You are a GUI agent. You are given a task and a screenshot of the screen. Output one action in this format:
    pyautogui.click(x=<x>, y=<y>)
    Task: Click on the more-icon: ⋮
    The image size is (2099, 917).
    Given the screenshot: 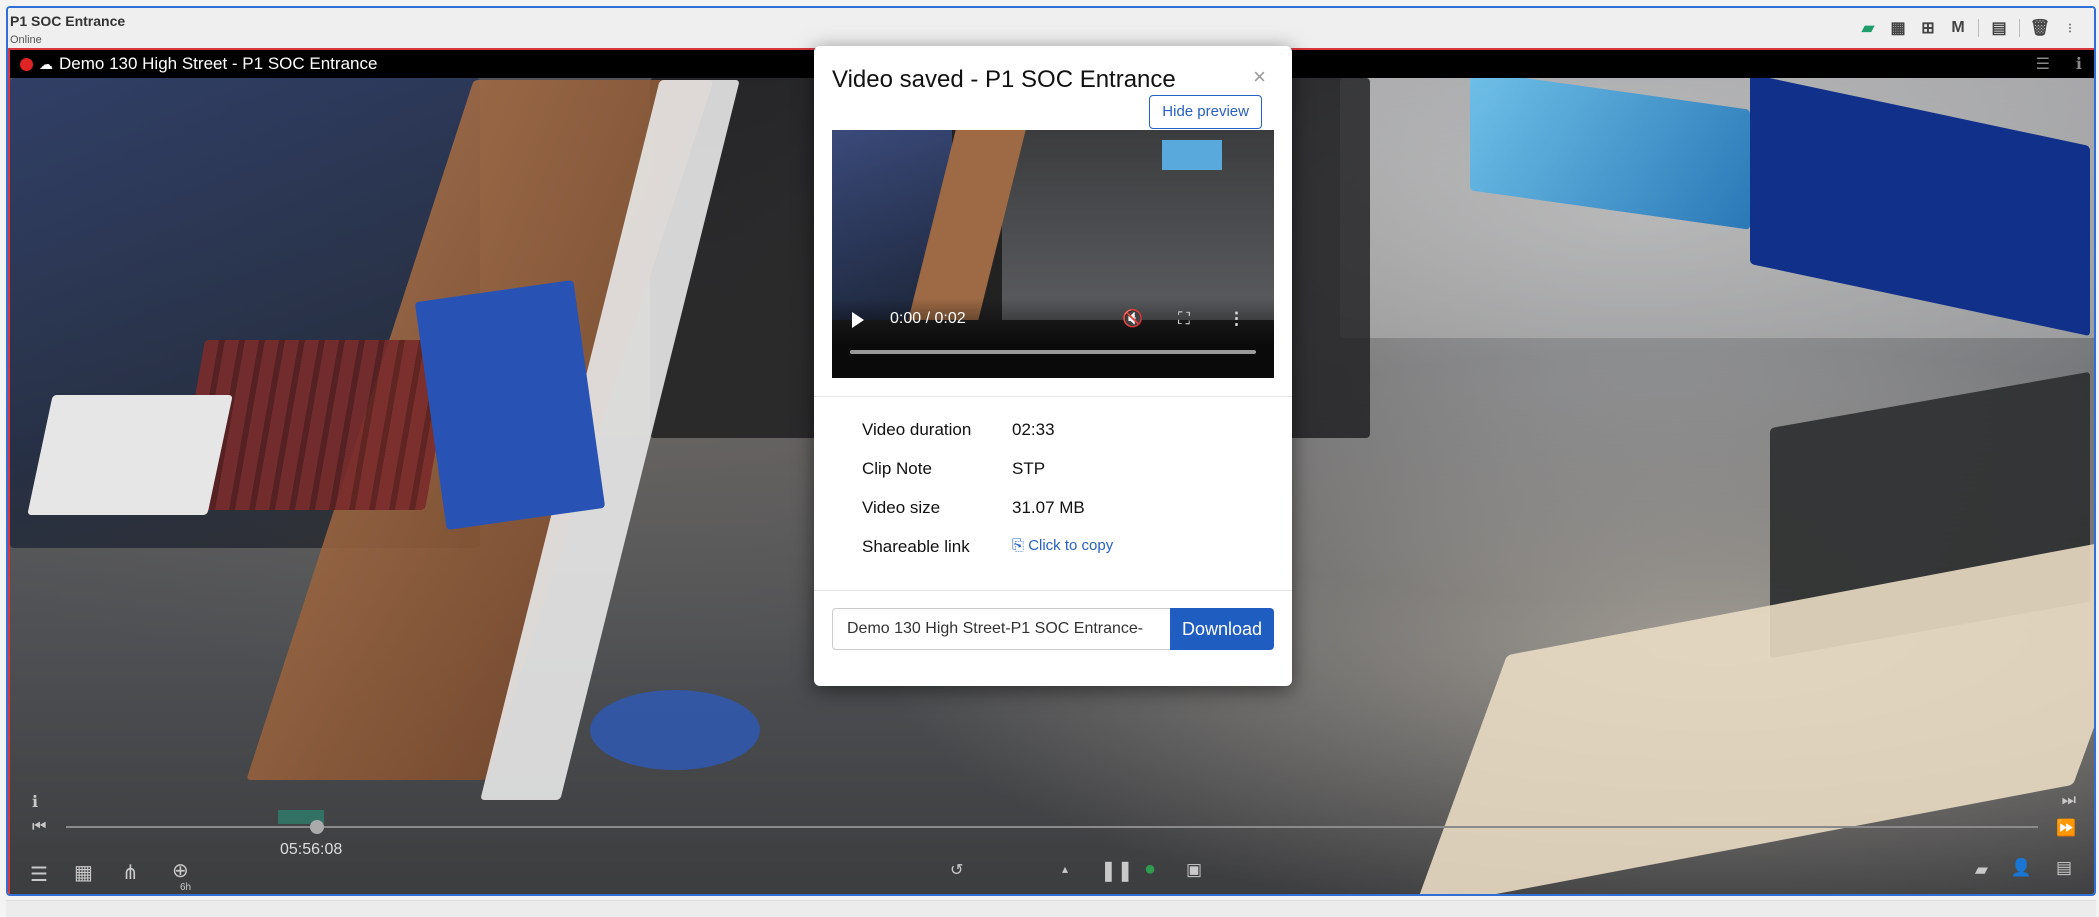 What is the action you would take?
    pyautogui.click(x=2070, y=28)
    